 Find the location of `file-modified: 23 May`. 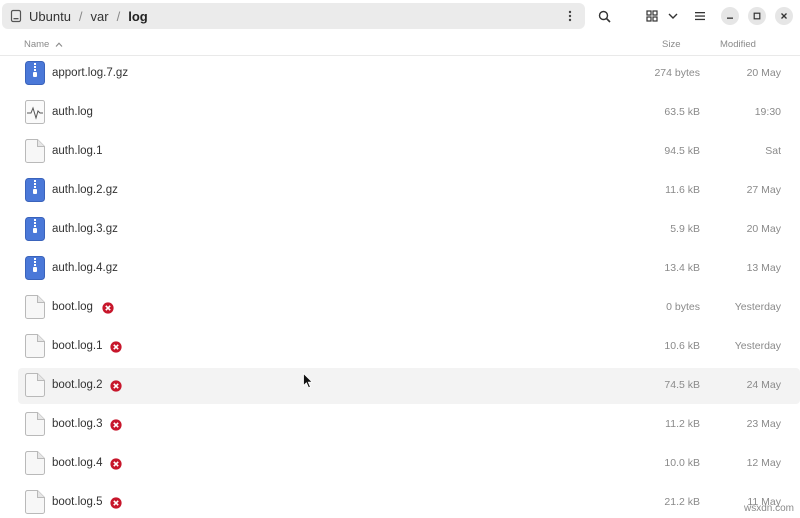

file-modified: 23 May is located at coordinates (763, 424).